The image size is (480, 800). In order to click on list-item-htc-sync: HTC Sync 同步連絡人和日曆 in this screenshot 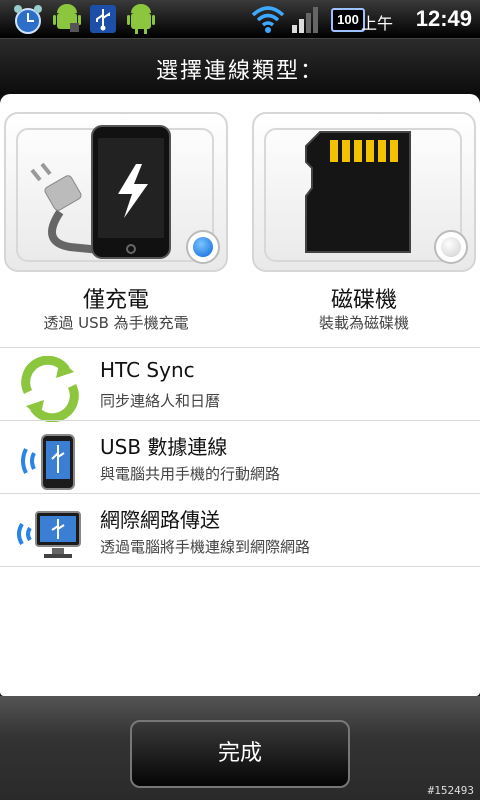, I will do `click(240, 384)`.